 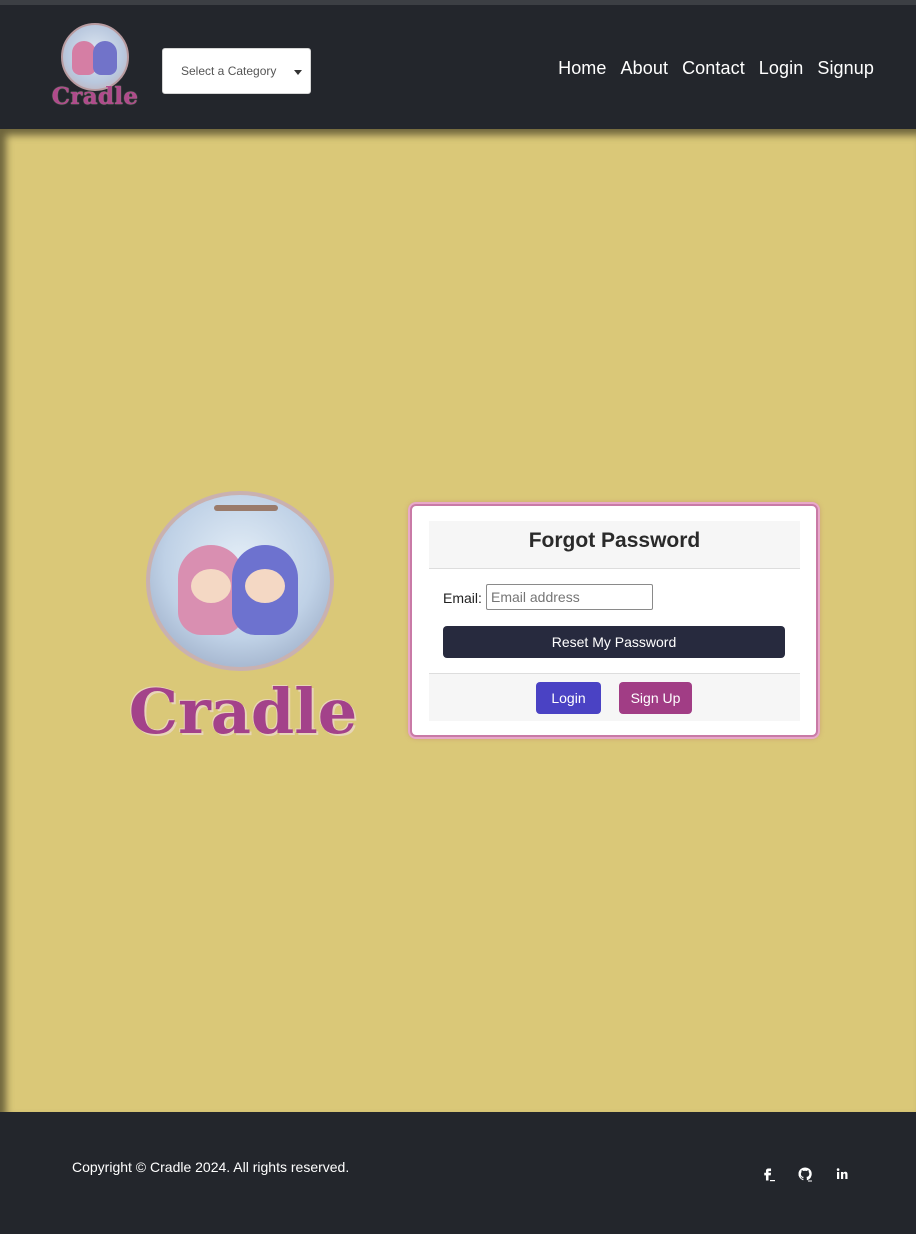 I want to click on nav-home-link: Home, so click(x=582, y=68).